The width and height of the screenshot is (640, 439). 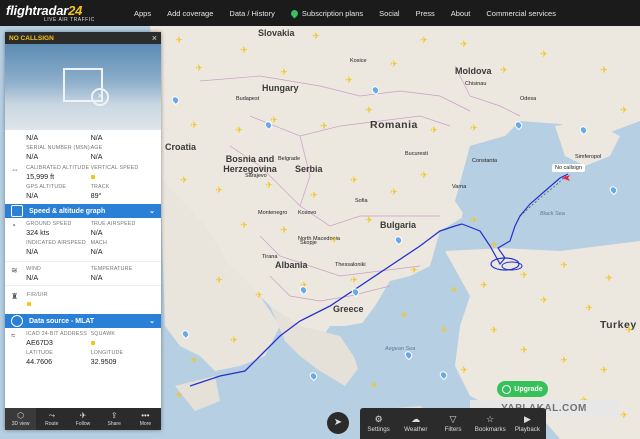 What do you see at coordinates (490, 423) in the screenshot?
I see `bookmarks-button: ☆ Bookmarks` at bounding box center [490, 423].